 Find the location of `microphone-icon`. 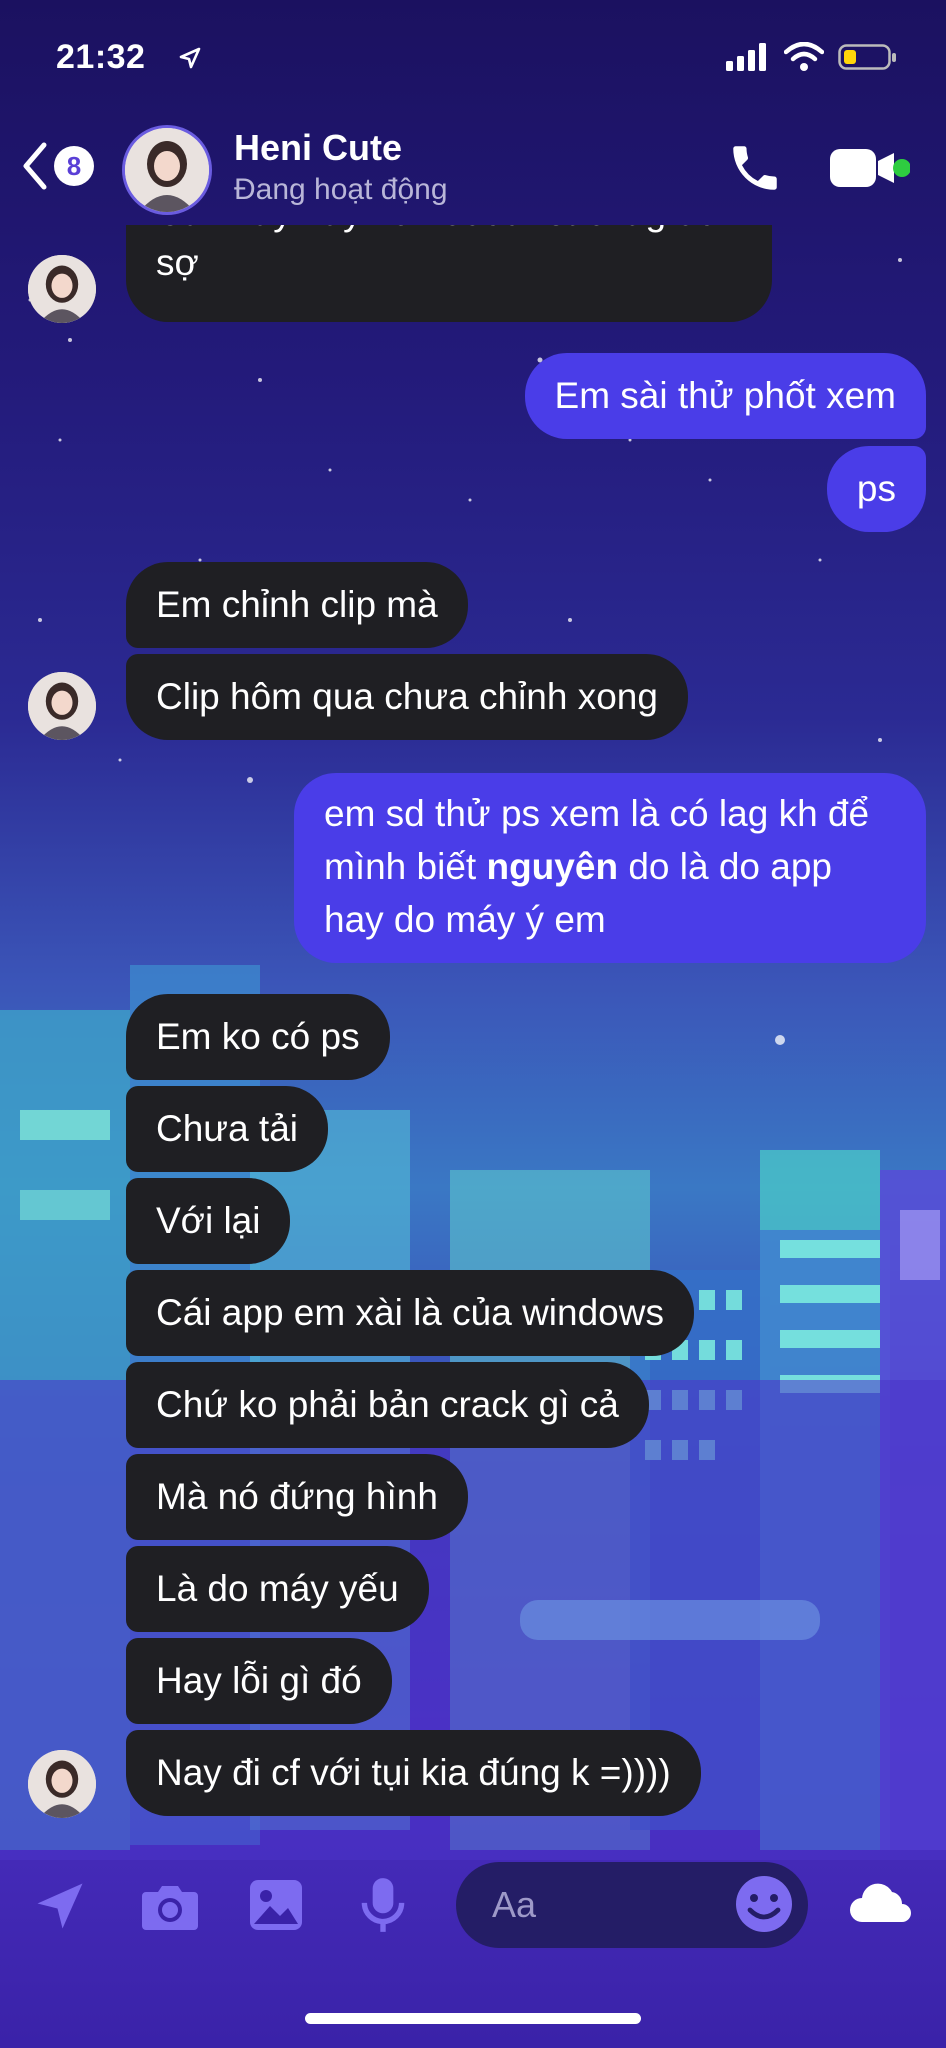

microphone-icon is located at coordinates (383, 1905).